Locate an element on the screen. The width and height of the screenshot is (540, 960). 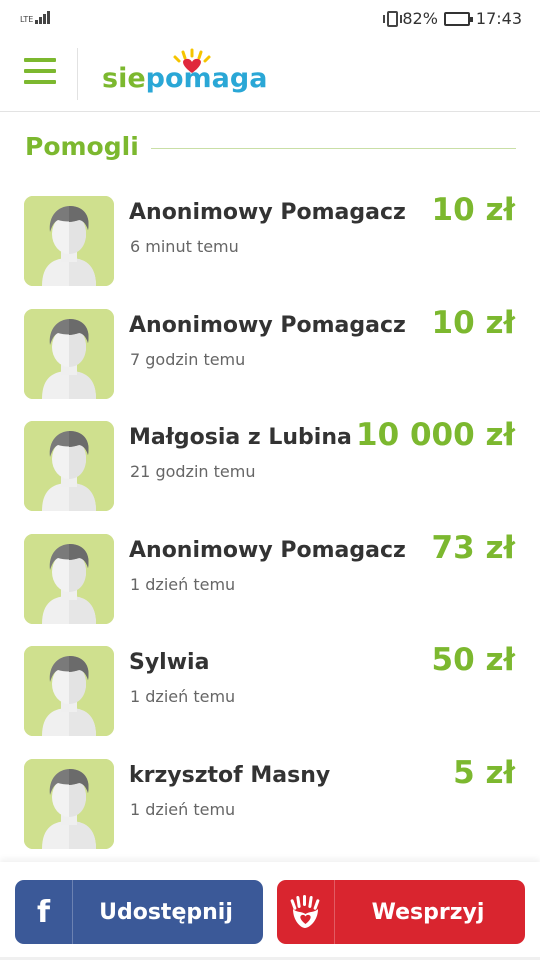
network-type: LTE is located at coordinates (27, 19).